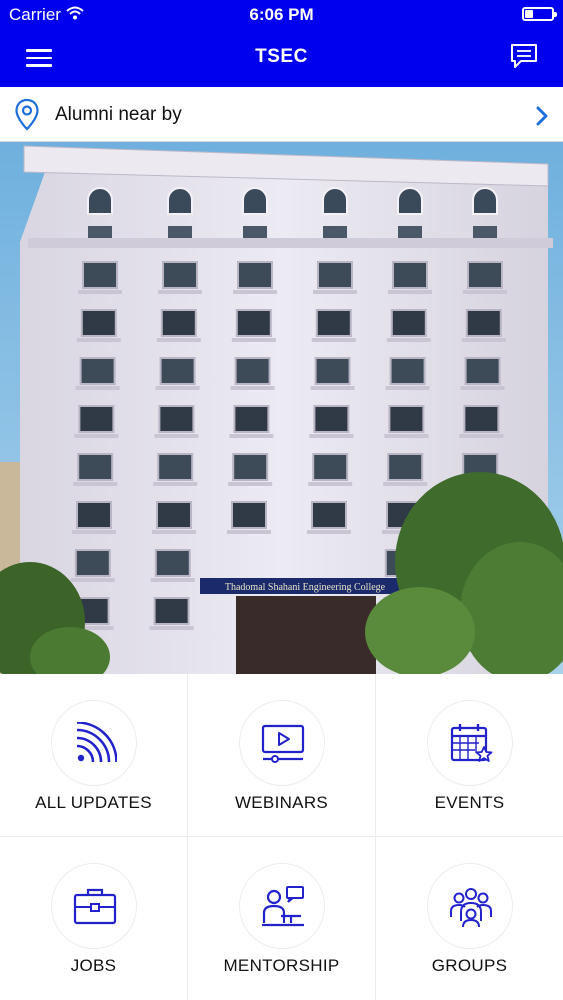  I want to click on alumni-near-by-label: Alumni near by, so click(118, 114).